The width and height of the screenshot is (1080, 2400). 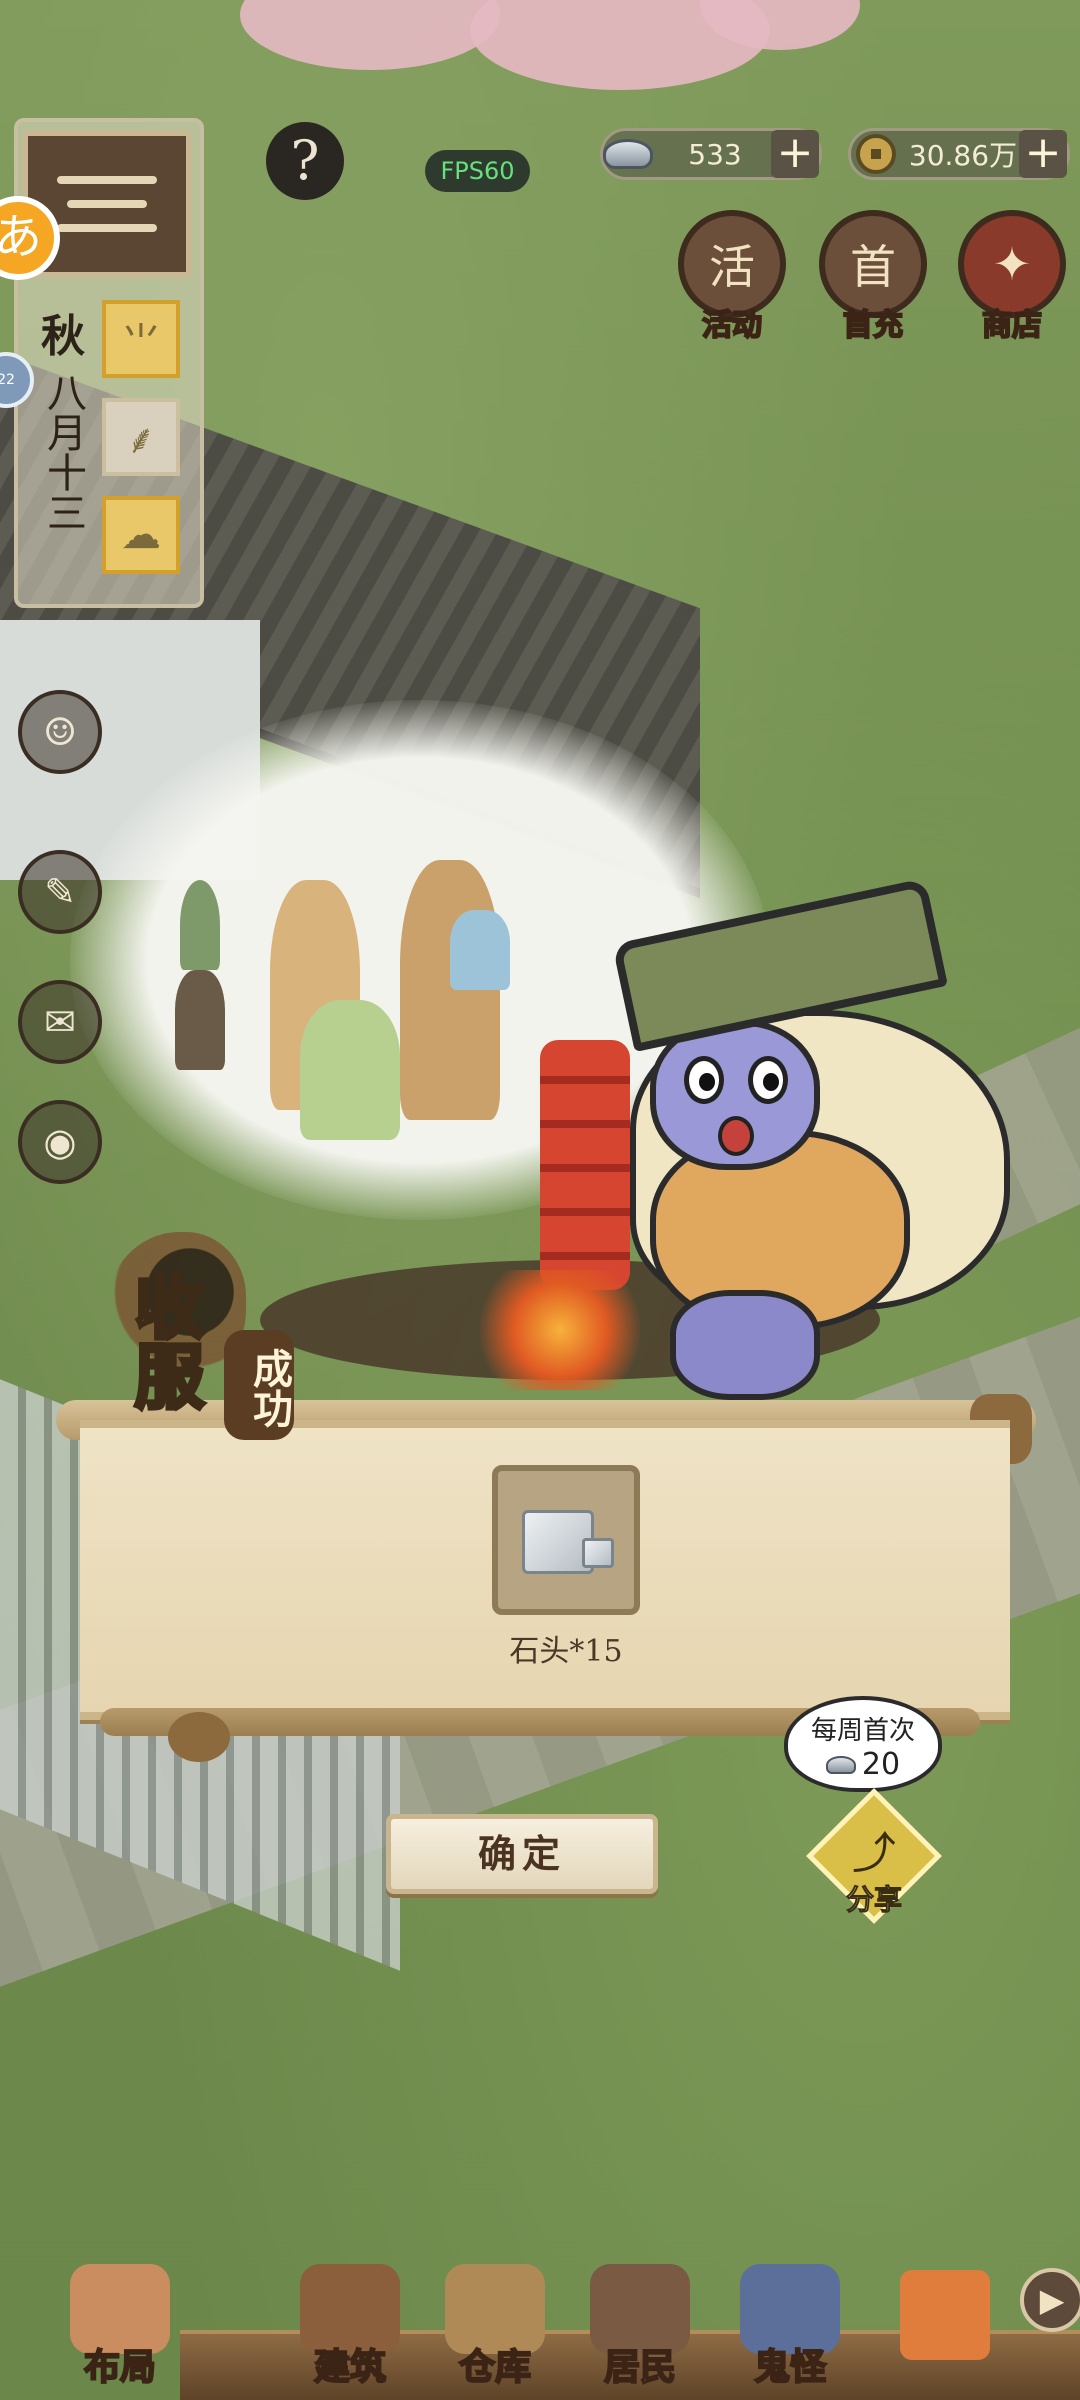 I want to click on ghost-character, so click(x=750, y=1143).